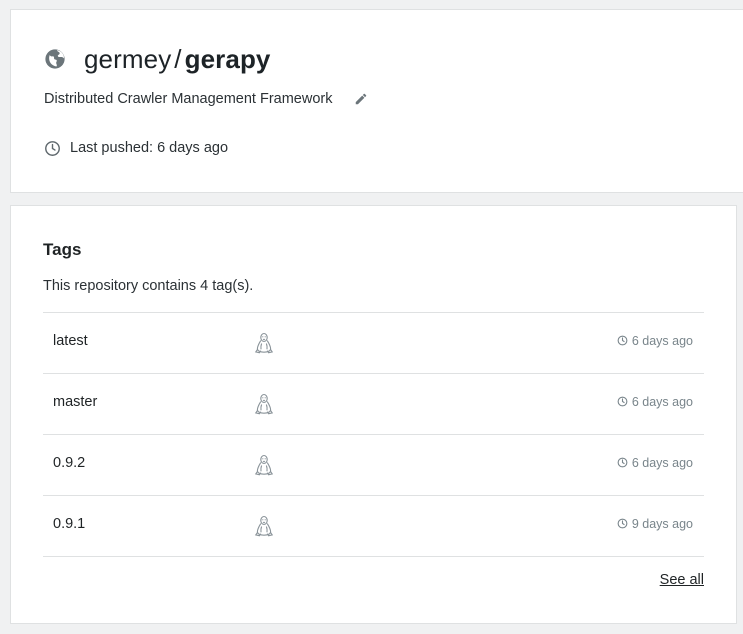 The width and height of the screenshot is (743, 634). I want to click on repository-name: gerapy, so click(227, 58).